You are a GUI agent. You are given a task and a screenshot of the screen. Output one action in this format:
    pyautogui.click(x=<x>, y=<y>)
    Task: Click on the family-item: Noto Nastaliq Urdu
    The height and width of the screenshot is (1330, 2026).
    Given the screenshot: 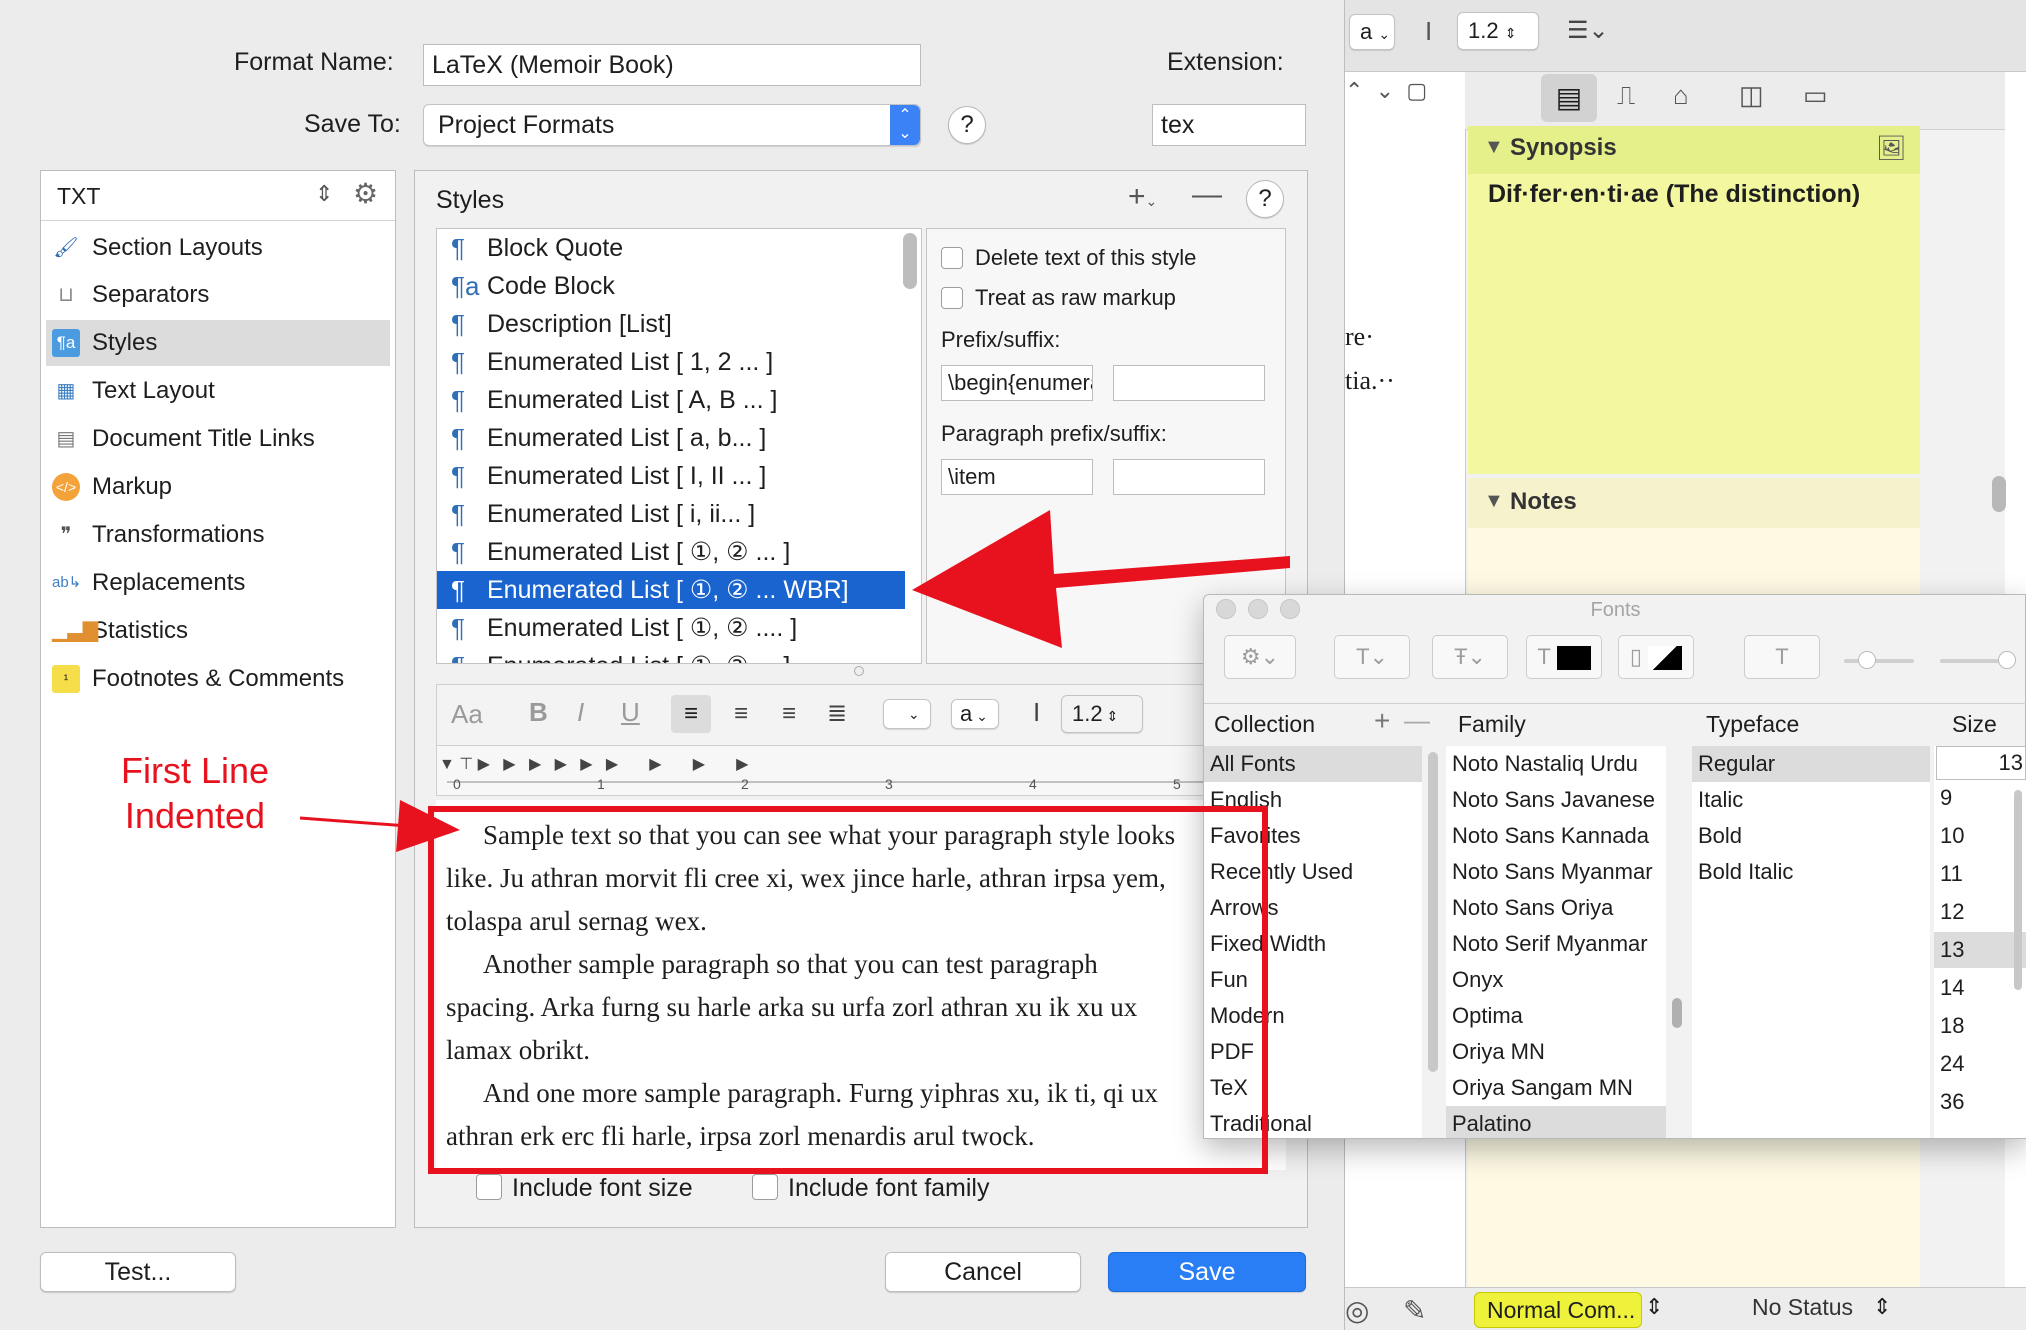 What is the action you would take?
    pyautogui.click(x=1556, y=764)
    